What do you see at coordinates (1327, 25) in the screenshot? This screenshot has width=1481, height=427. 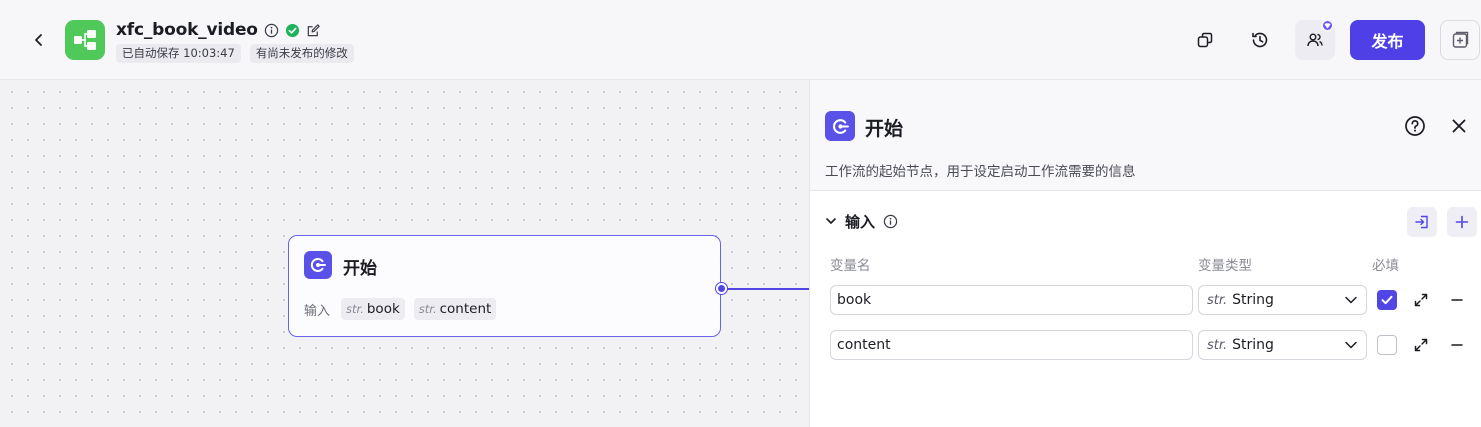 I see `diamond-badge-icon` at bounding box center [1327, 25].